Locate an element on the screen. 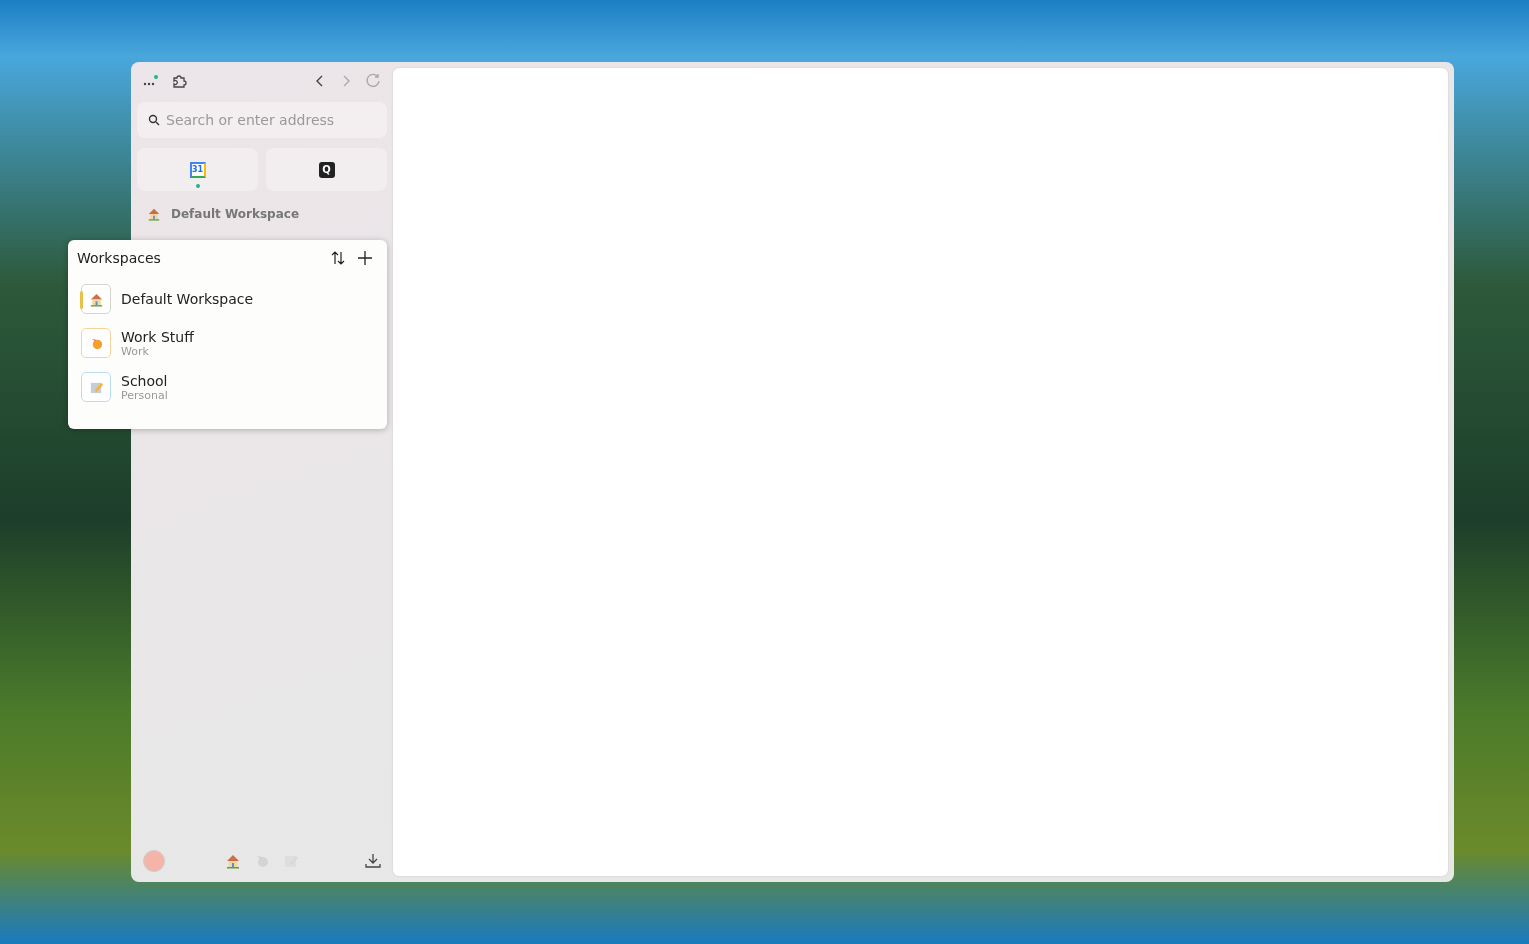 The width and height of the screenshot is (1529, 944). workspace-type: Work is located at coordinates (135, 351).